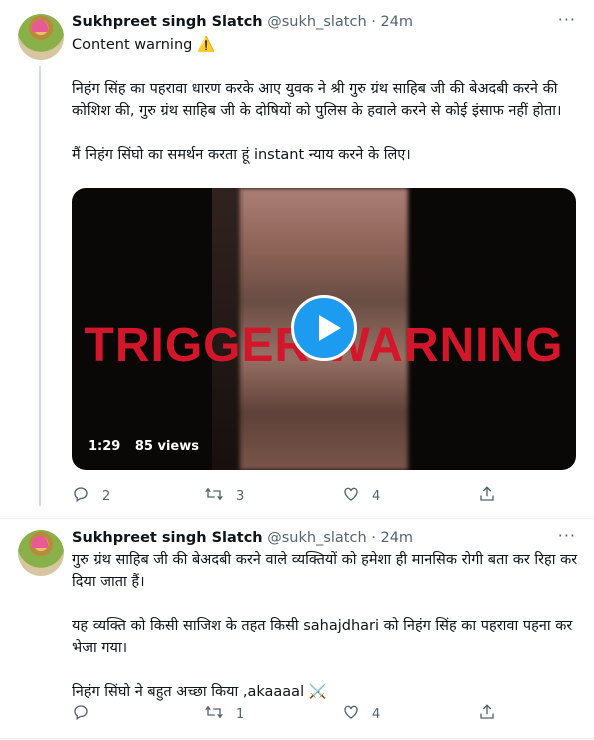 Image resolution: width=594 pixels, height=740 pixels. Describe the element at coordinates (104, 446) in the screenshot. I see `video-duration: 1:29` at that location.